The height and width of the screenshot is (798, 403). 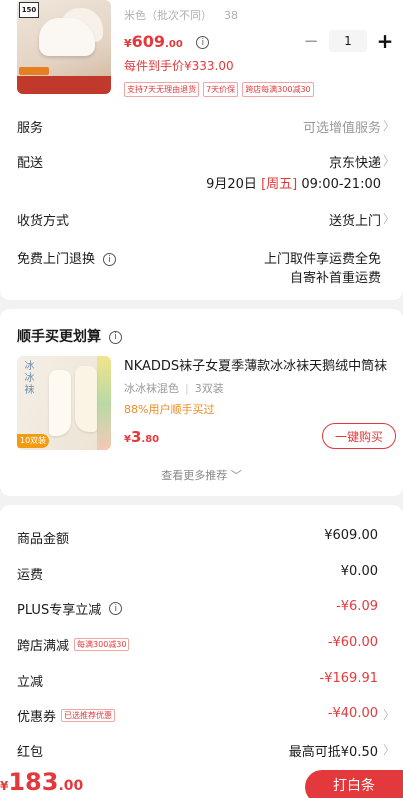 I want to click on summary-label: 红包, so click(x=30, y=752).